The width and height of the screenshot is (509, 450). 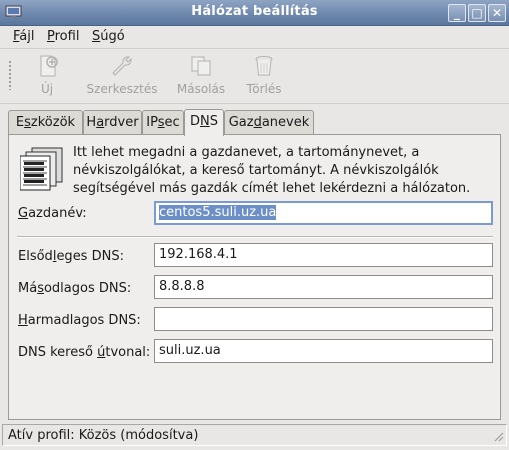 I want to click on toolbar-separator, so click(x=254, y=48).